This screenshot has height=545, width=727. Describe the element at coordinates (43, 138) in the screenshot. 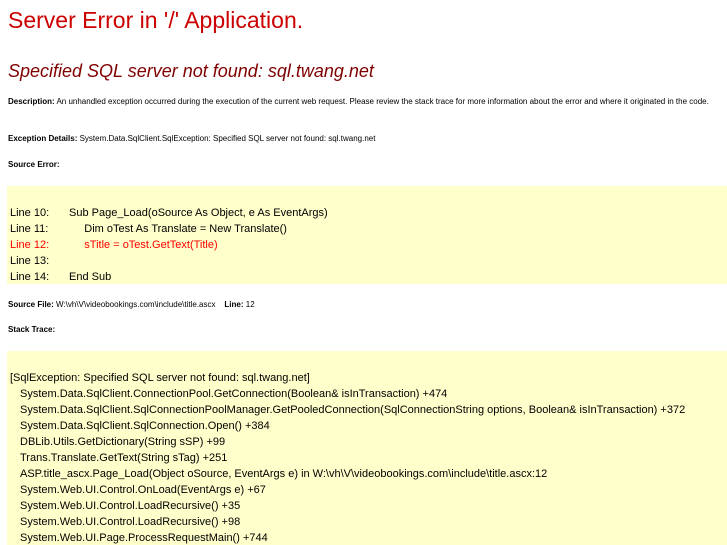

I see `exception-label: Exception Details:` at that location.